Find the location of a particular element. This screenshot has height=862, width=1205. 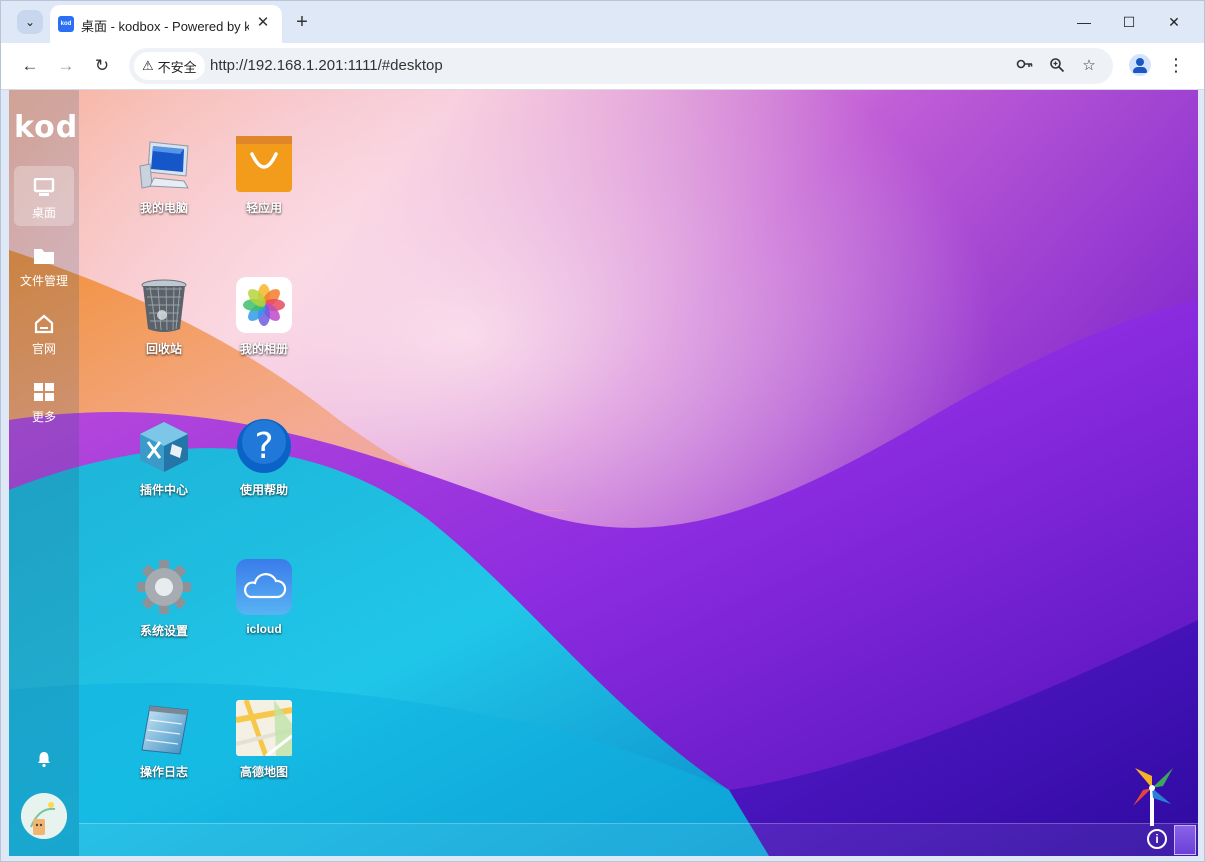

sidebar-item-desktop: 桌面 is located at coordinates (44, 196).